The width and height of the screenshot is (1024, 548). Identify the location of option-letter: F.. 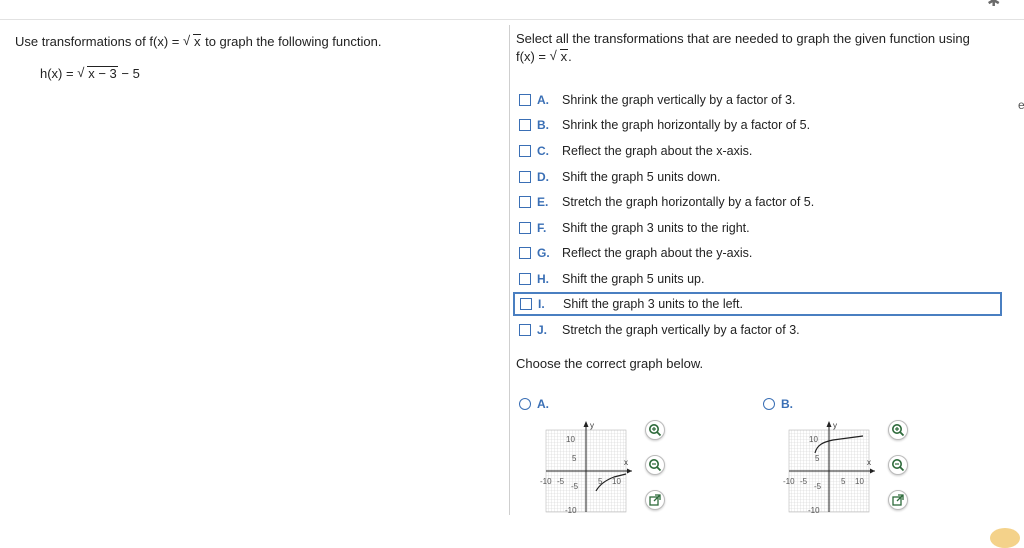
(542, 227).